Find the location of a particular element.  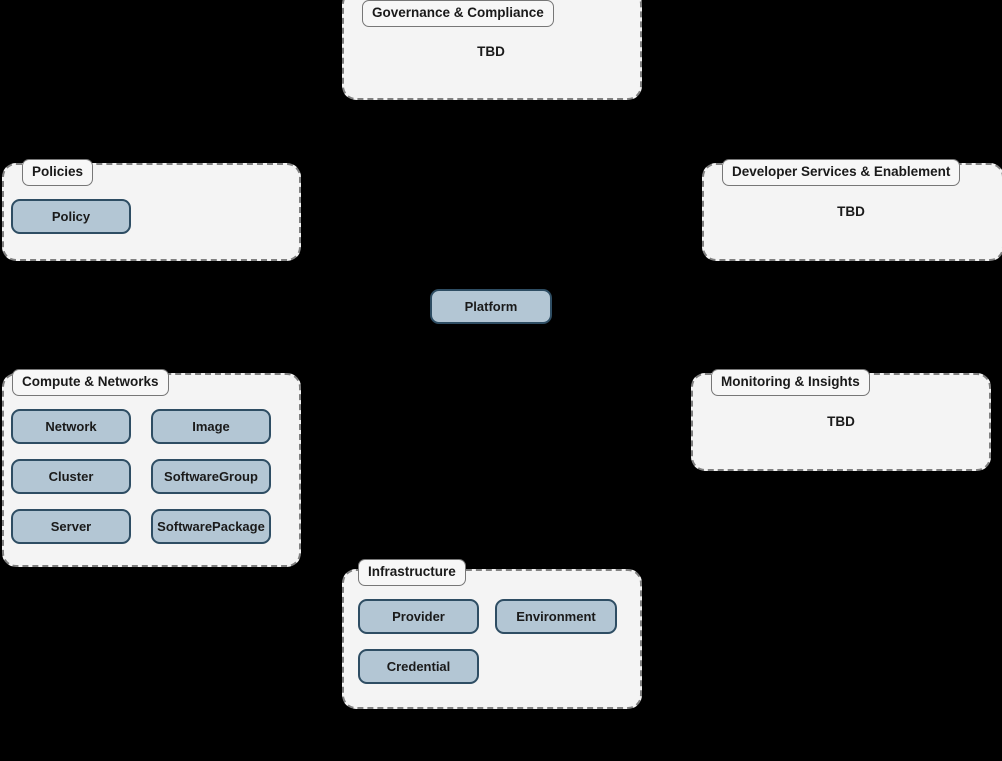

node-softwaregroup: SoftwareGroup is located at coordinates (211, 476).